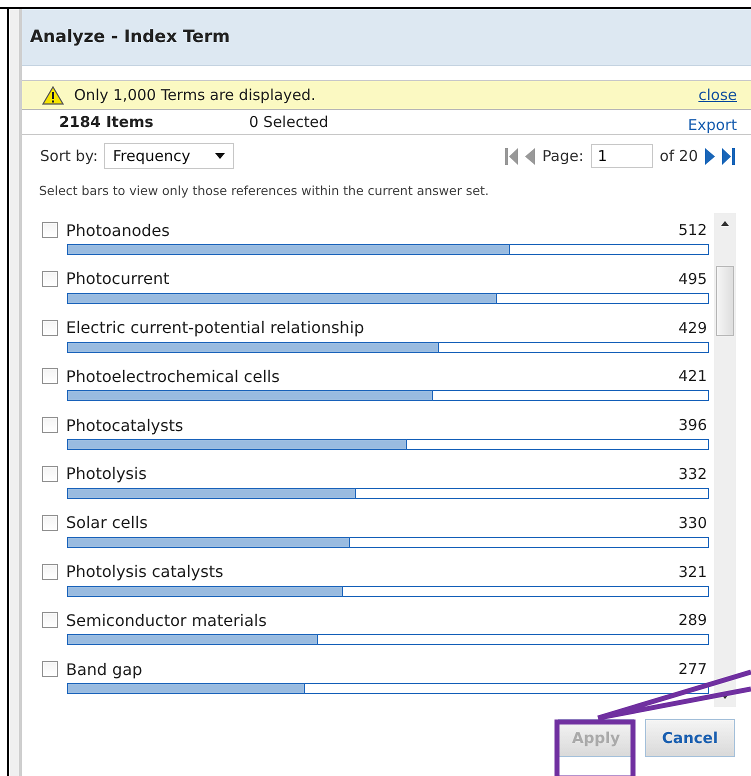  I want to click on cancel-button: Cancel, so click(690, 738).